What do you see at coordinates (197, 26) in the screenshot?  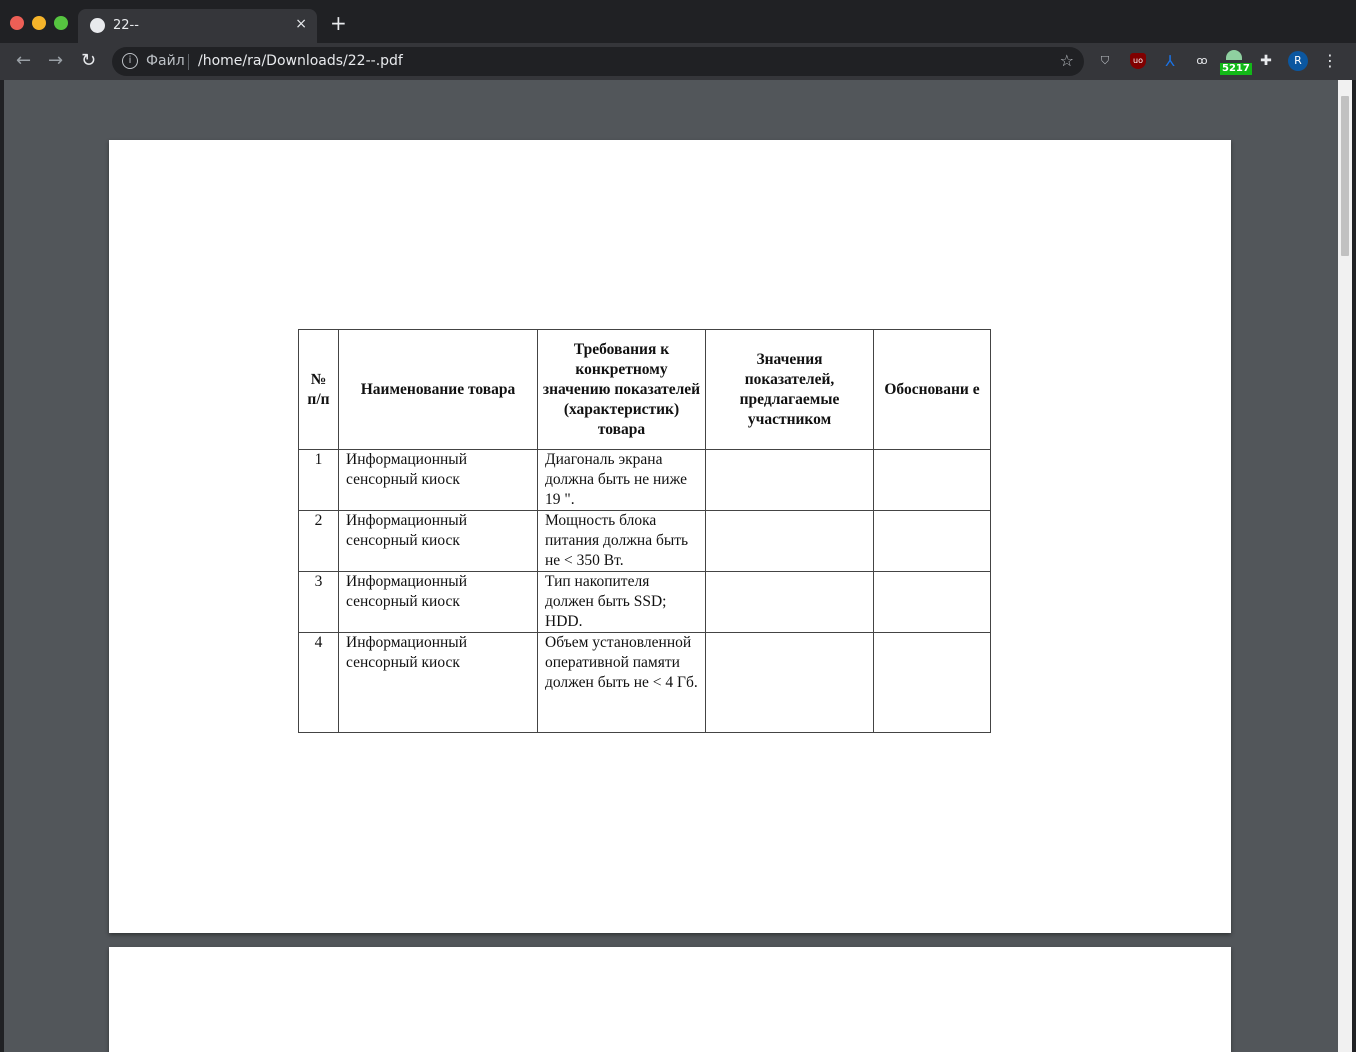 I see `tab-active: 22-- ×` at bounding box center [197, 26].